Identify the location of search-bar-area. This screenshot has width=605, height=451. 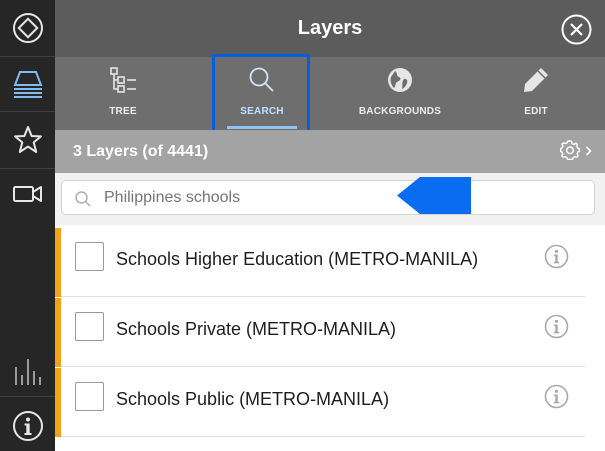
(330, 199).